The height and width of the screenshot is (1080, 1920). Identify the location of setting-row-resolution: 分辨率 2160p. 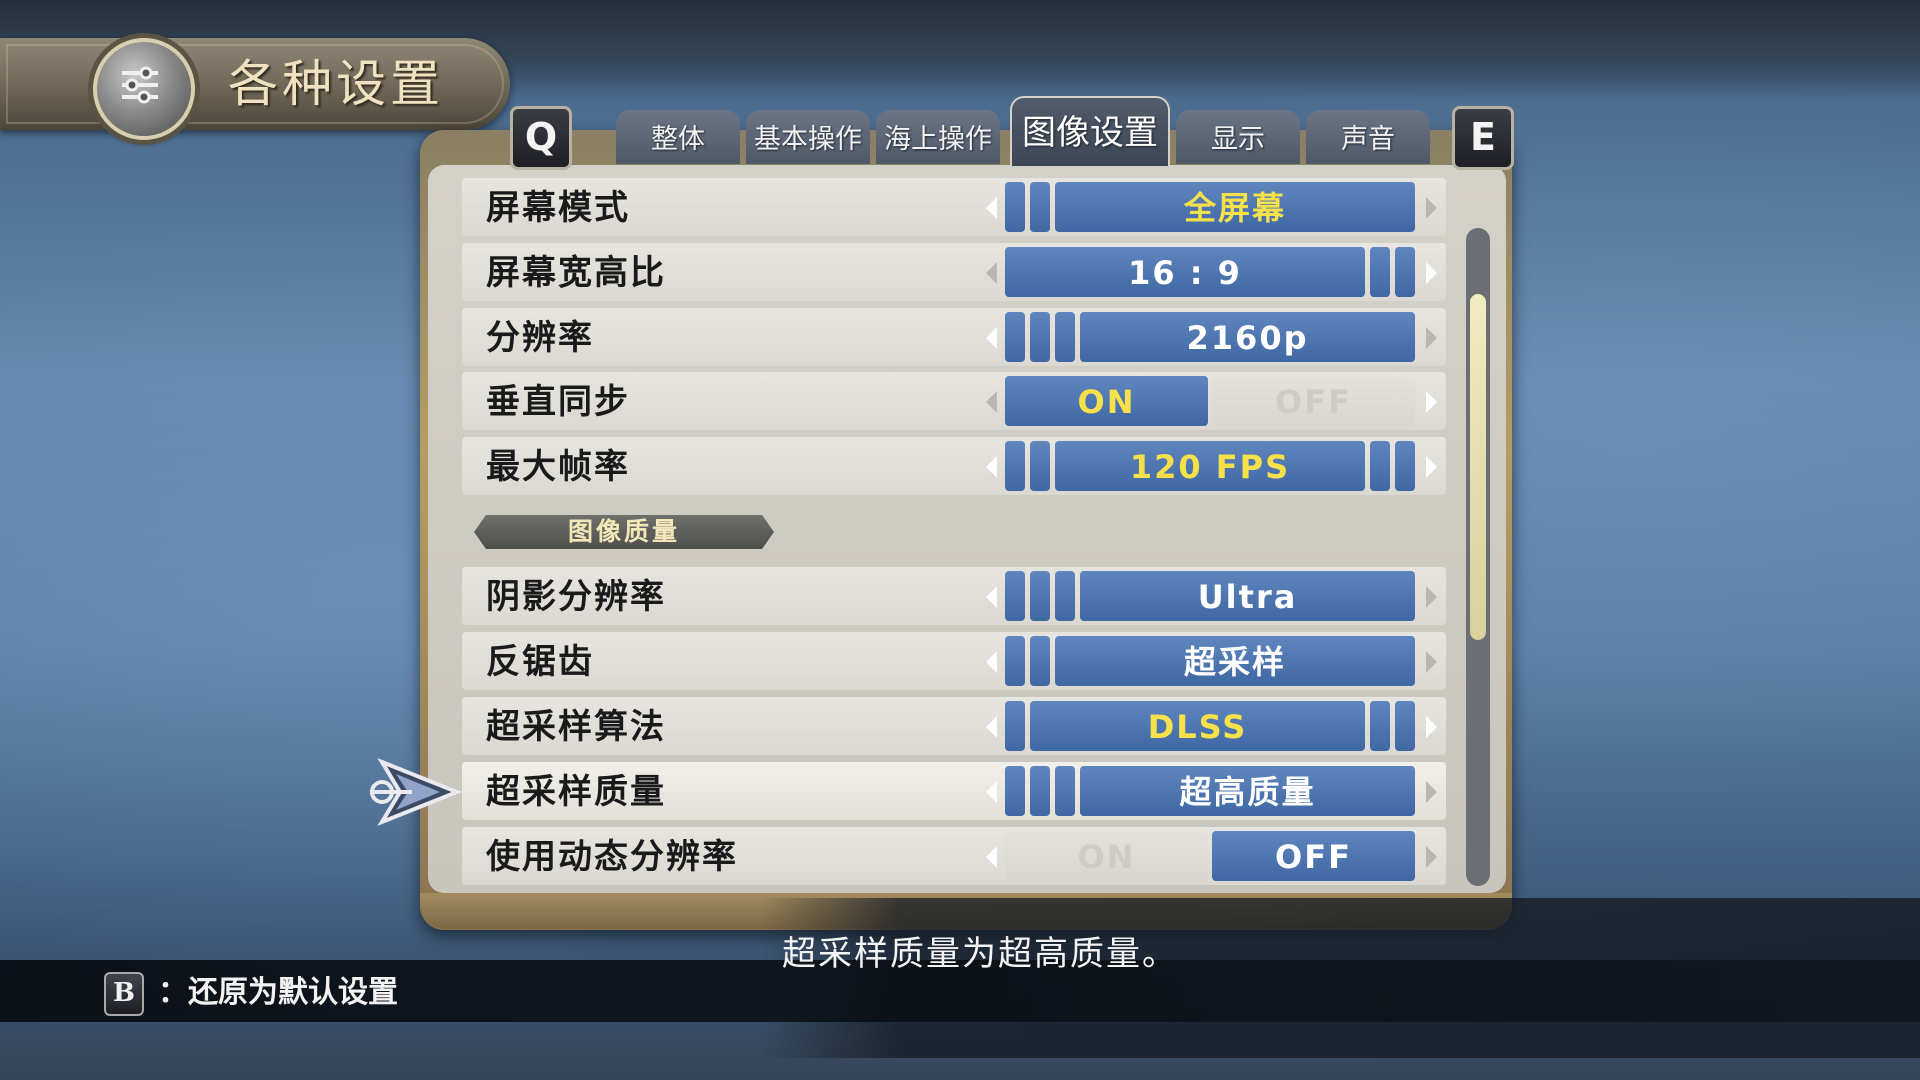
(954, 337).